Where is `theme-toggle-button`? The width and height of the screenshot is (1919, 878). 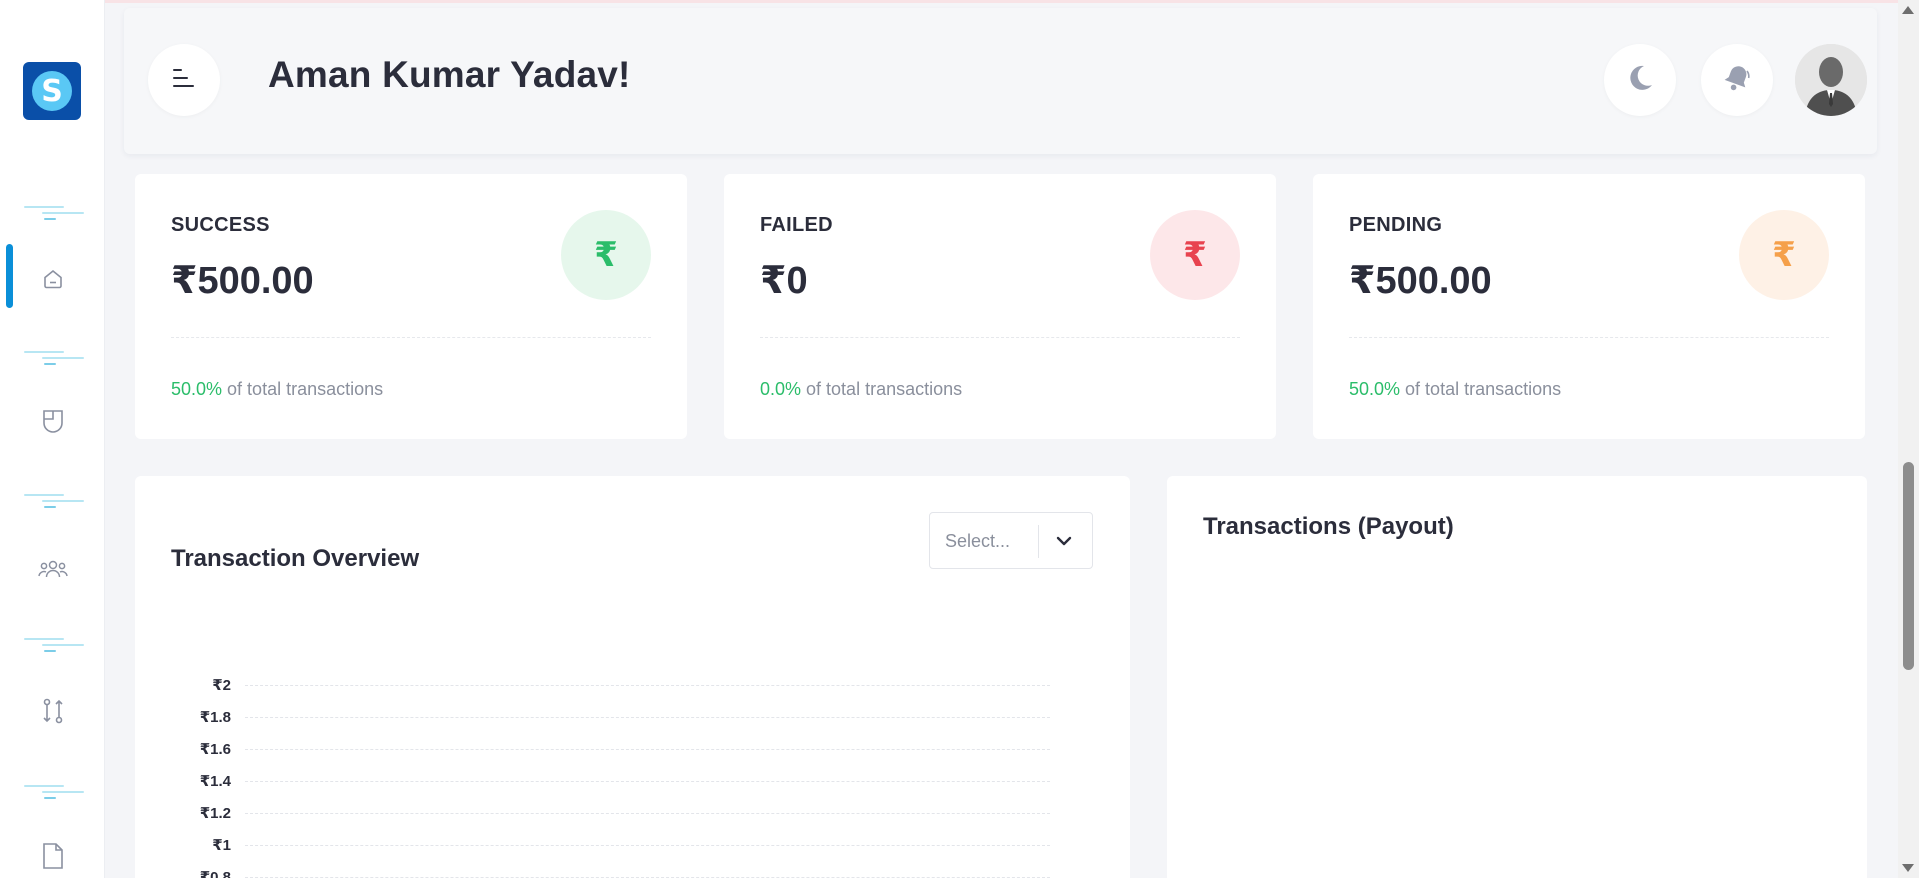
theme-toggle-button is located at coordinates (1640, 80).